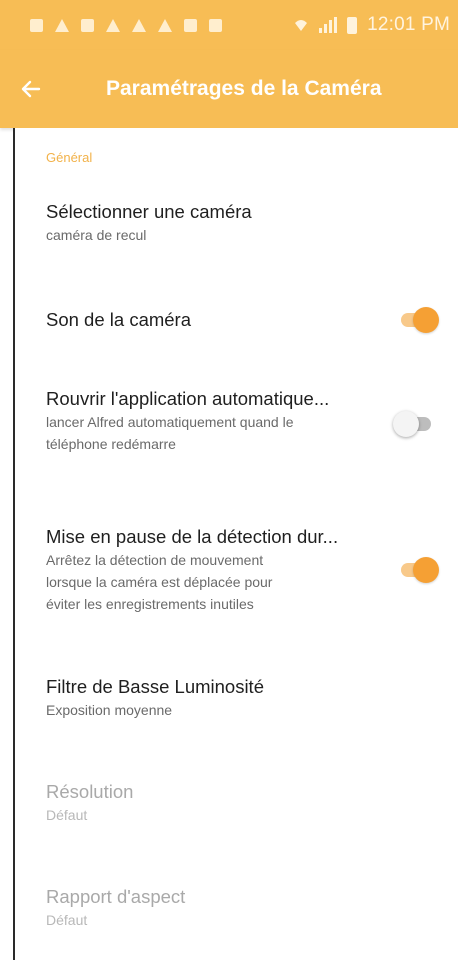 The image size is (458, 960). Describe the element at coordinates (352, 25) in the screenshot. I see `battery-icon` at that location.